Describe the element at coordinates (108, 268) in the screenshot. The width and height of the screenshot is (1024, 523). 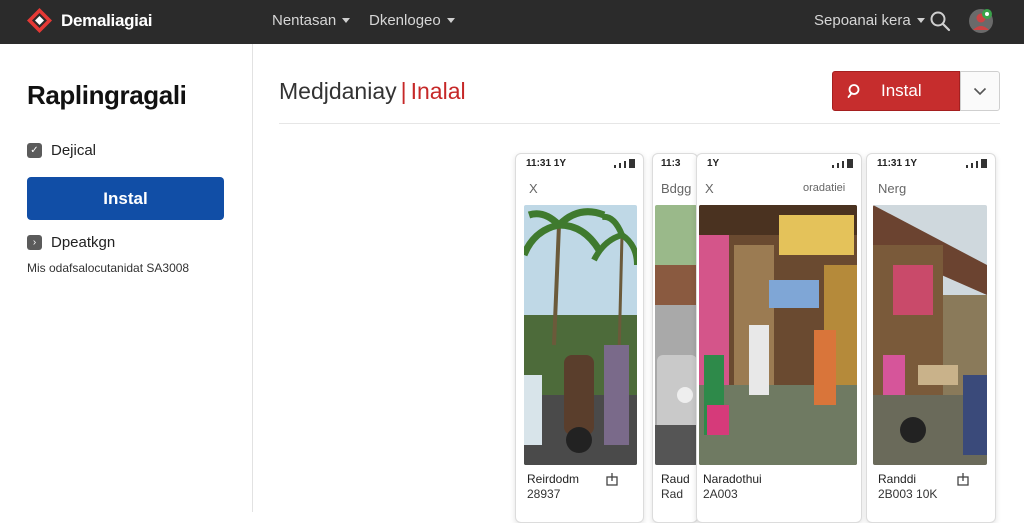
I see `sidebar-meta: Mis odafsalocutanidat SA3008` at that location.